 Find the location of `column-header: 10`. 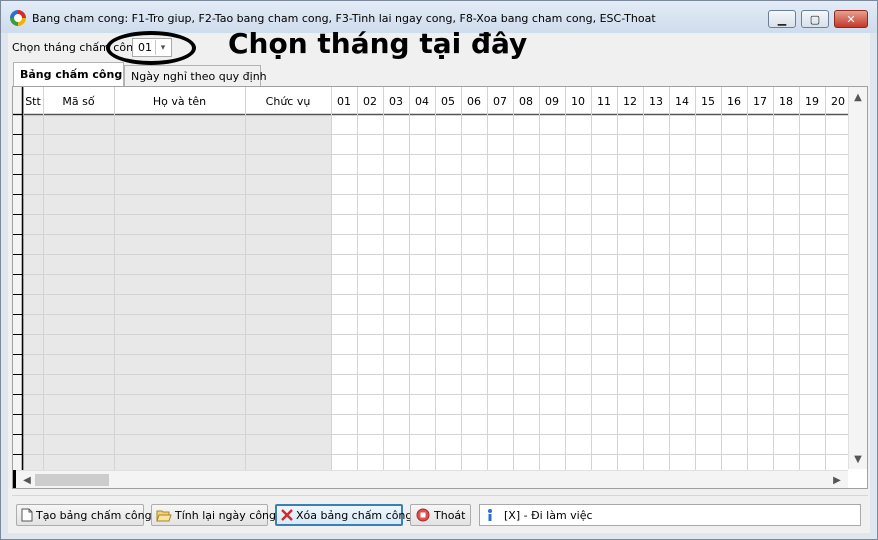

column-header: 10 is located at coordinates (578, 101).